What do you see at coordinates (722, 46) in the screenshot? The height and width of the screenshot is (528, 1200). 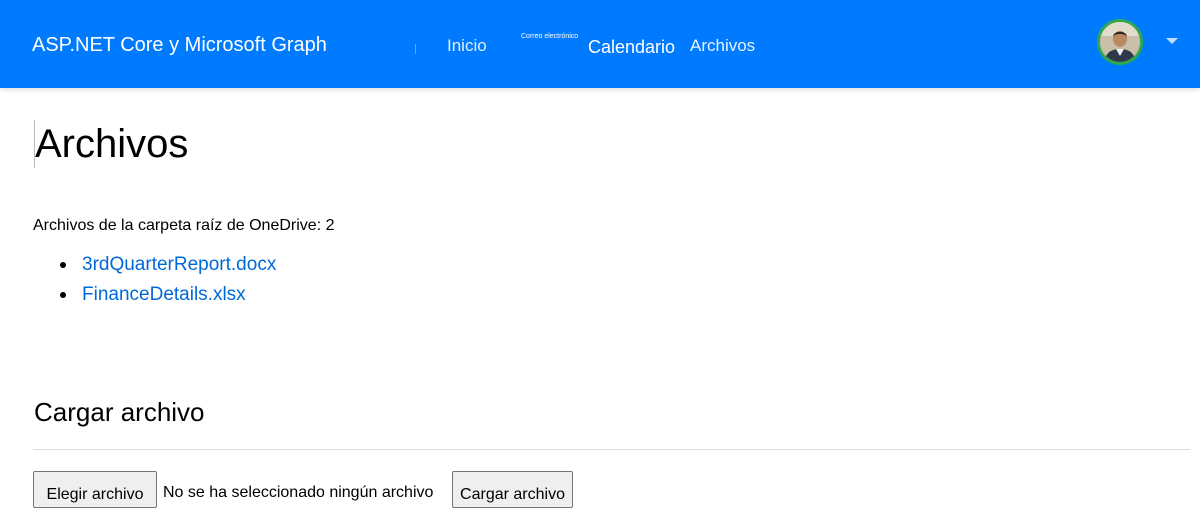 I see `nav-link-files: Archivos` at bounding box center [722, 46].